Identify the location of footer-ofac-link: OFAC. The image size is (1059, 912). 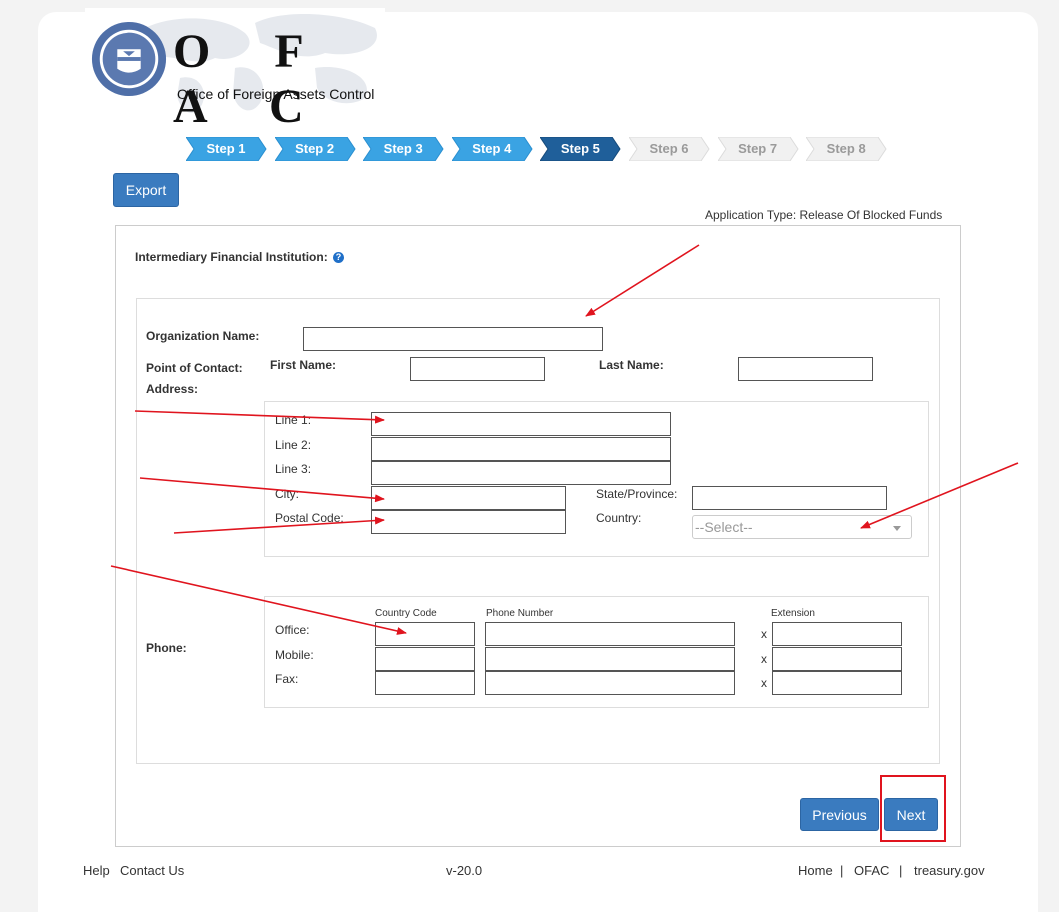
(871, 870).